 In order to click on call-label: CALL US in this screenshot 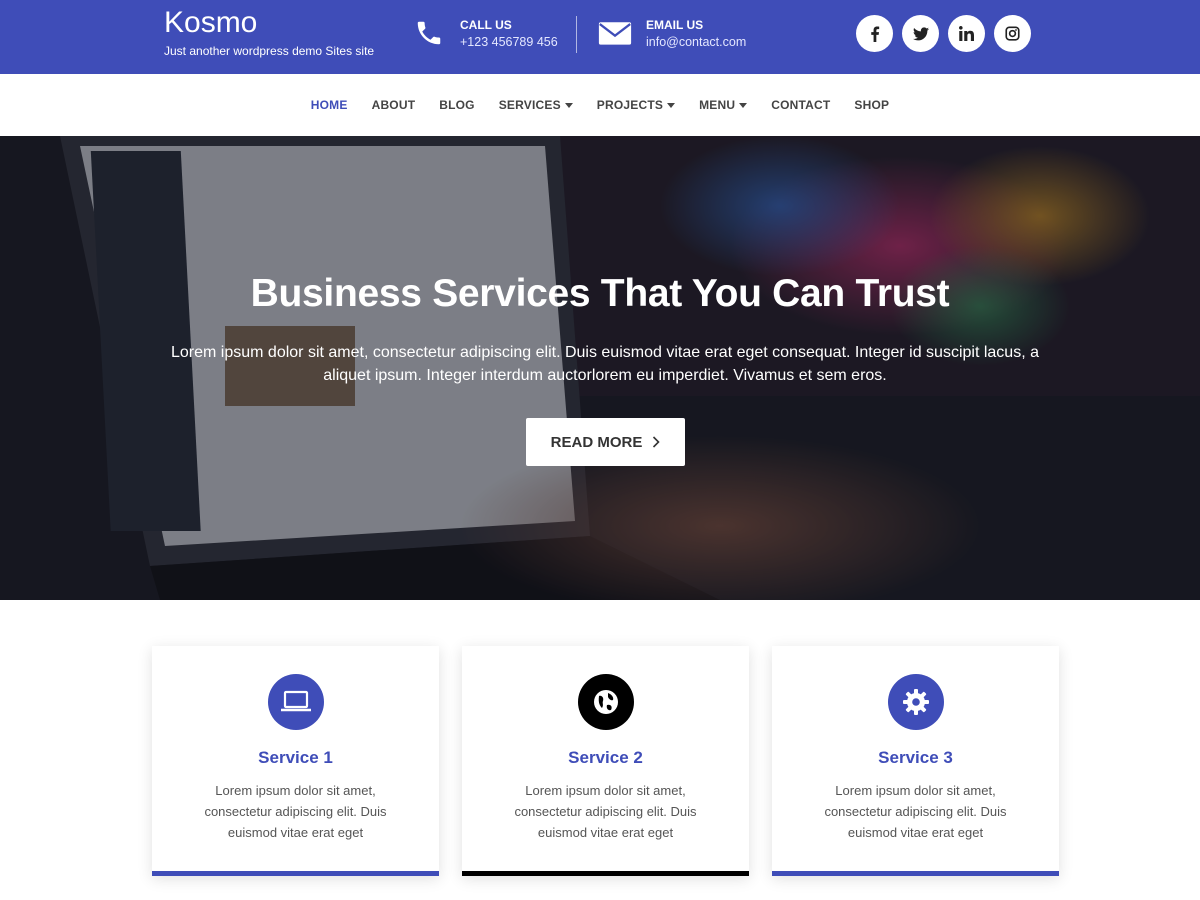, I will do `click(486, 25)`.